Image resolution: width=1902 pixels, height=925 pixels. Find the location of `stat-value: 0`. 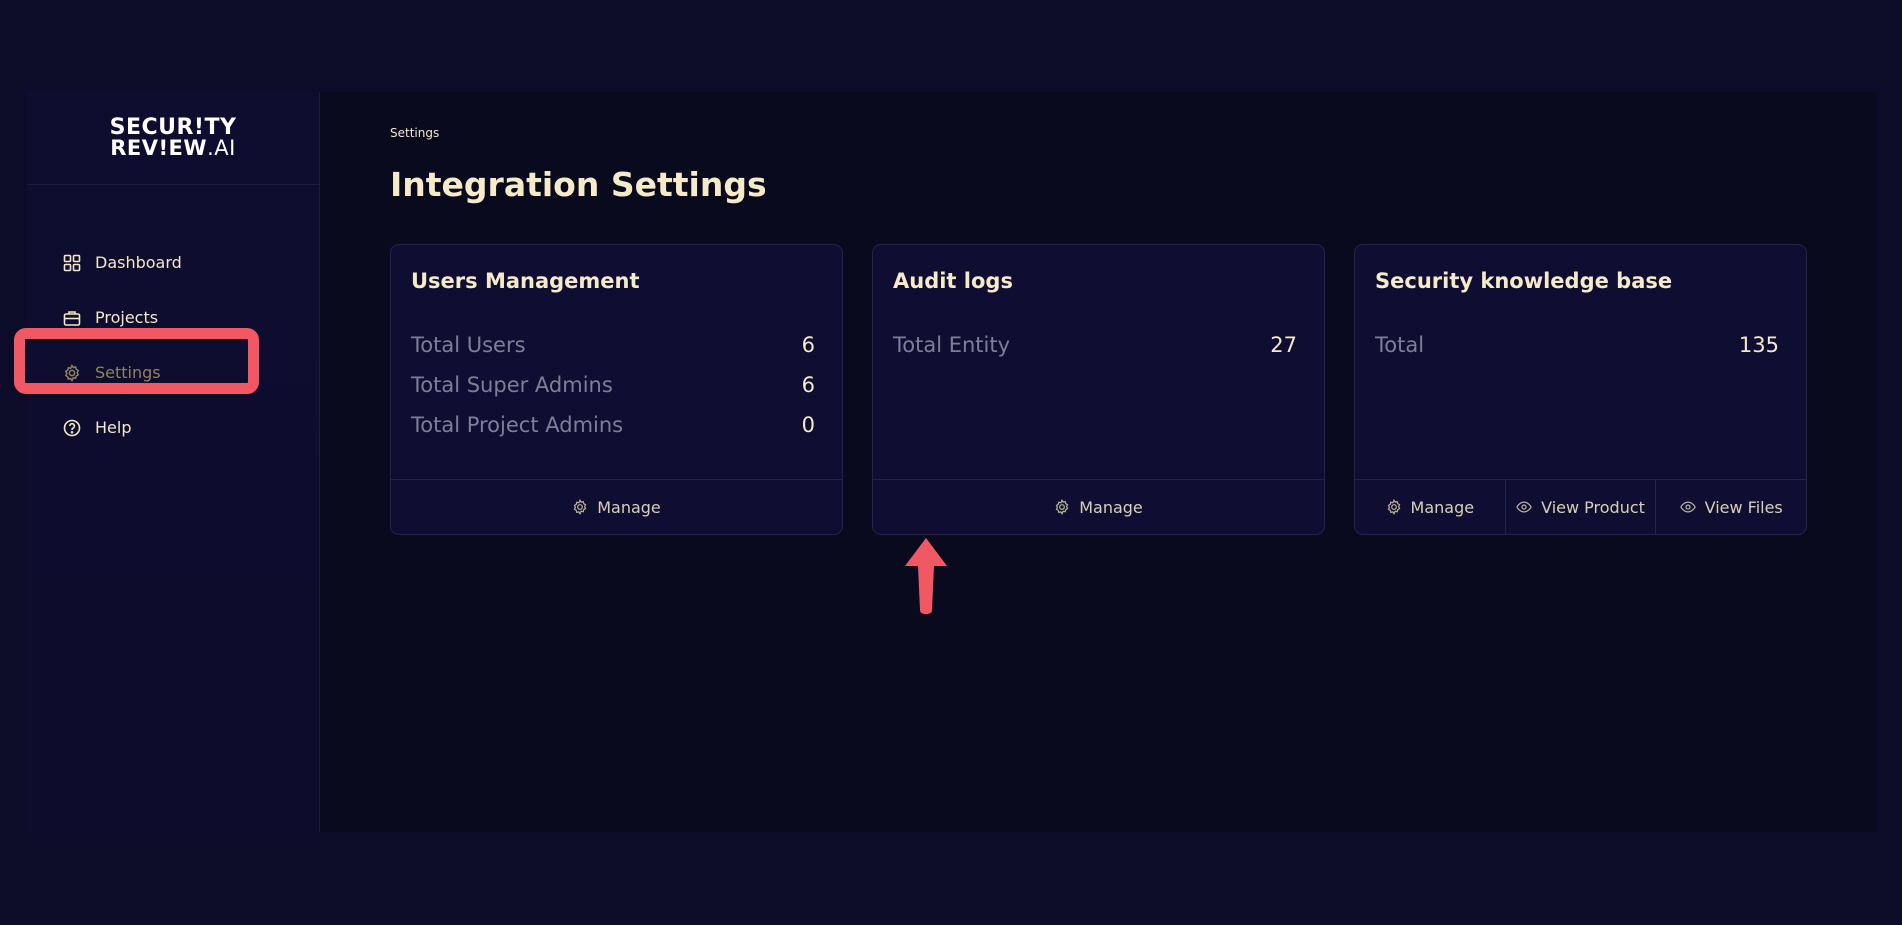

stat-value: 0 is located at coordinates (808, 425).